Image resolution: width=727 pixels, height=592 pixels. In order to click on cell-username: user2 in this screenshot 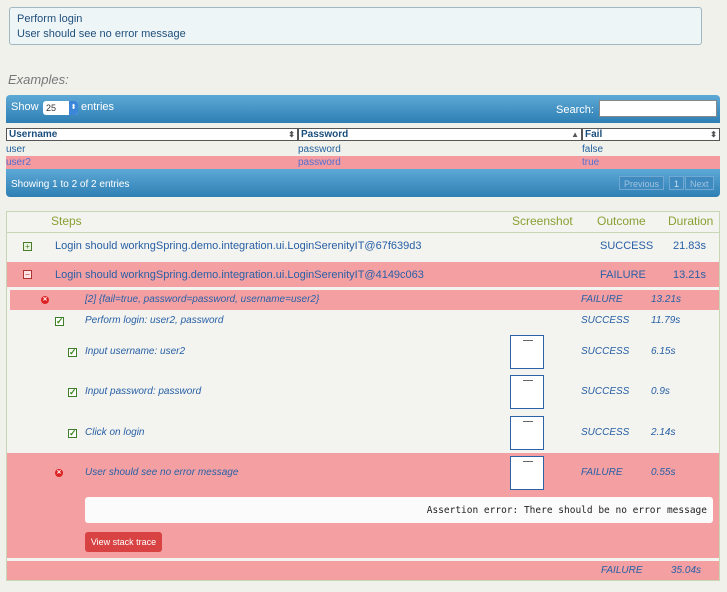, I will do `click(19, 162)`.